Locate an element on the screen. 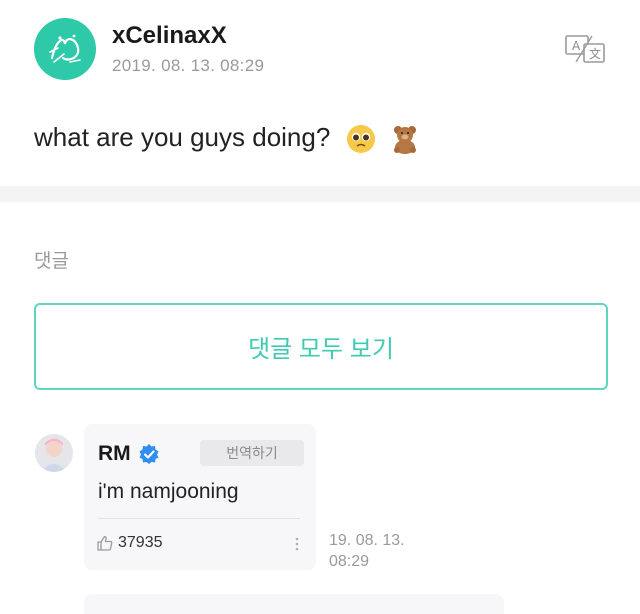  more-options-button is located at coordinates (297, 544).